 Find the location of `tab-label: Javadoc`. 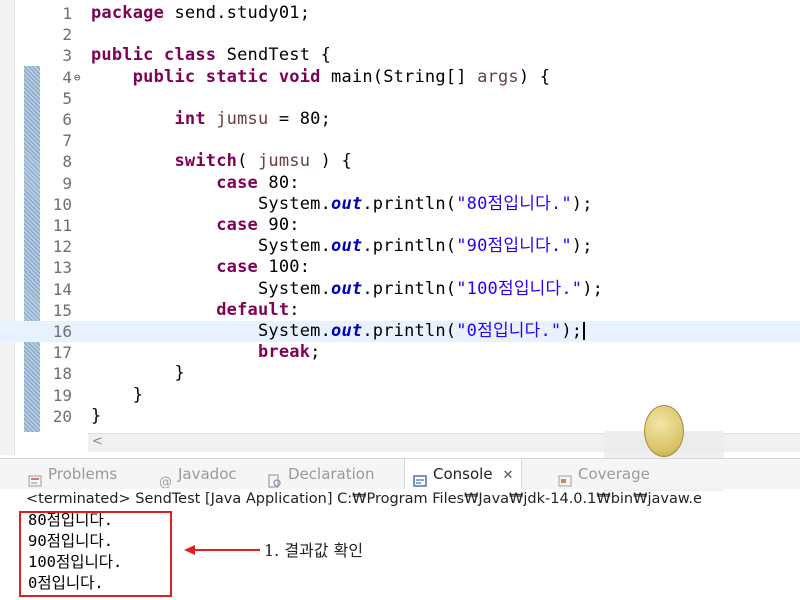

tab-label: Javadoc is located at coordinates (207, 474).